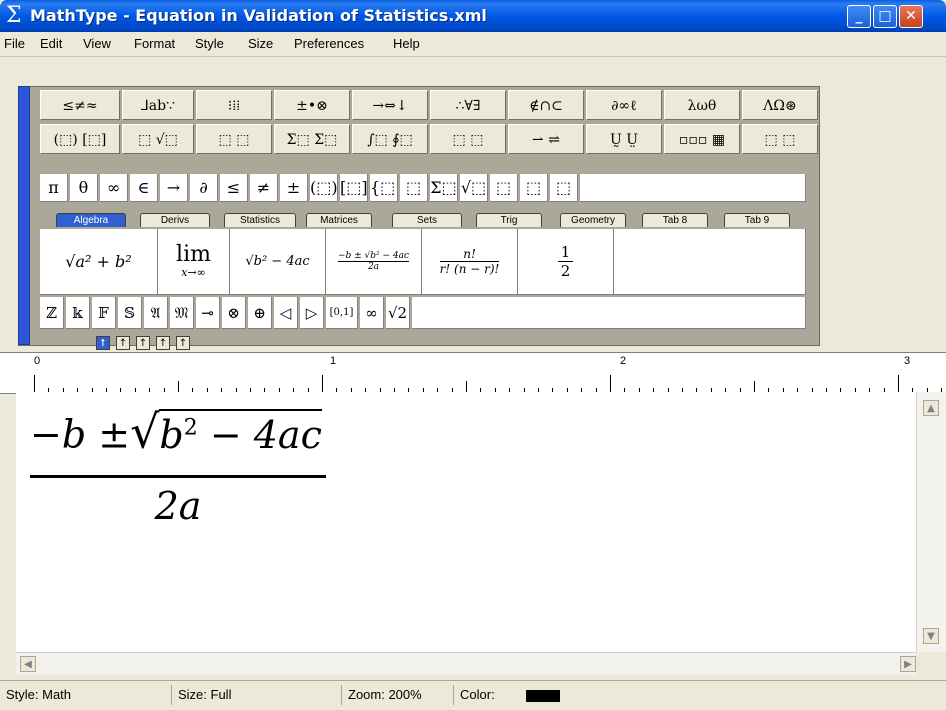 Image resolution: width=946 pixels, height=710 pixels. Describe the element at coordinates (158, 105) in the screenshot. I see `palette-spaces: ⅃ab∵` at that location.